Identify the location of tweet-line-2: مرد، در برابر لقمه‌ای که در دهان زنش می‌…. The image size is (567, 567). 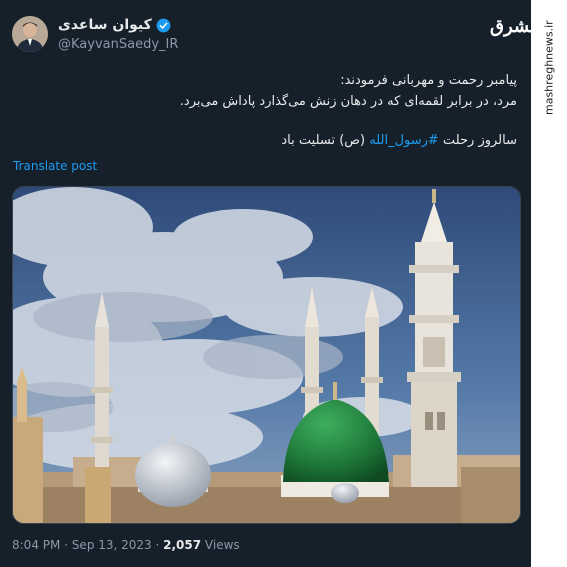
(348, 101).